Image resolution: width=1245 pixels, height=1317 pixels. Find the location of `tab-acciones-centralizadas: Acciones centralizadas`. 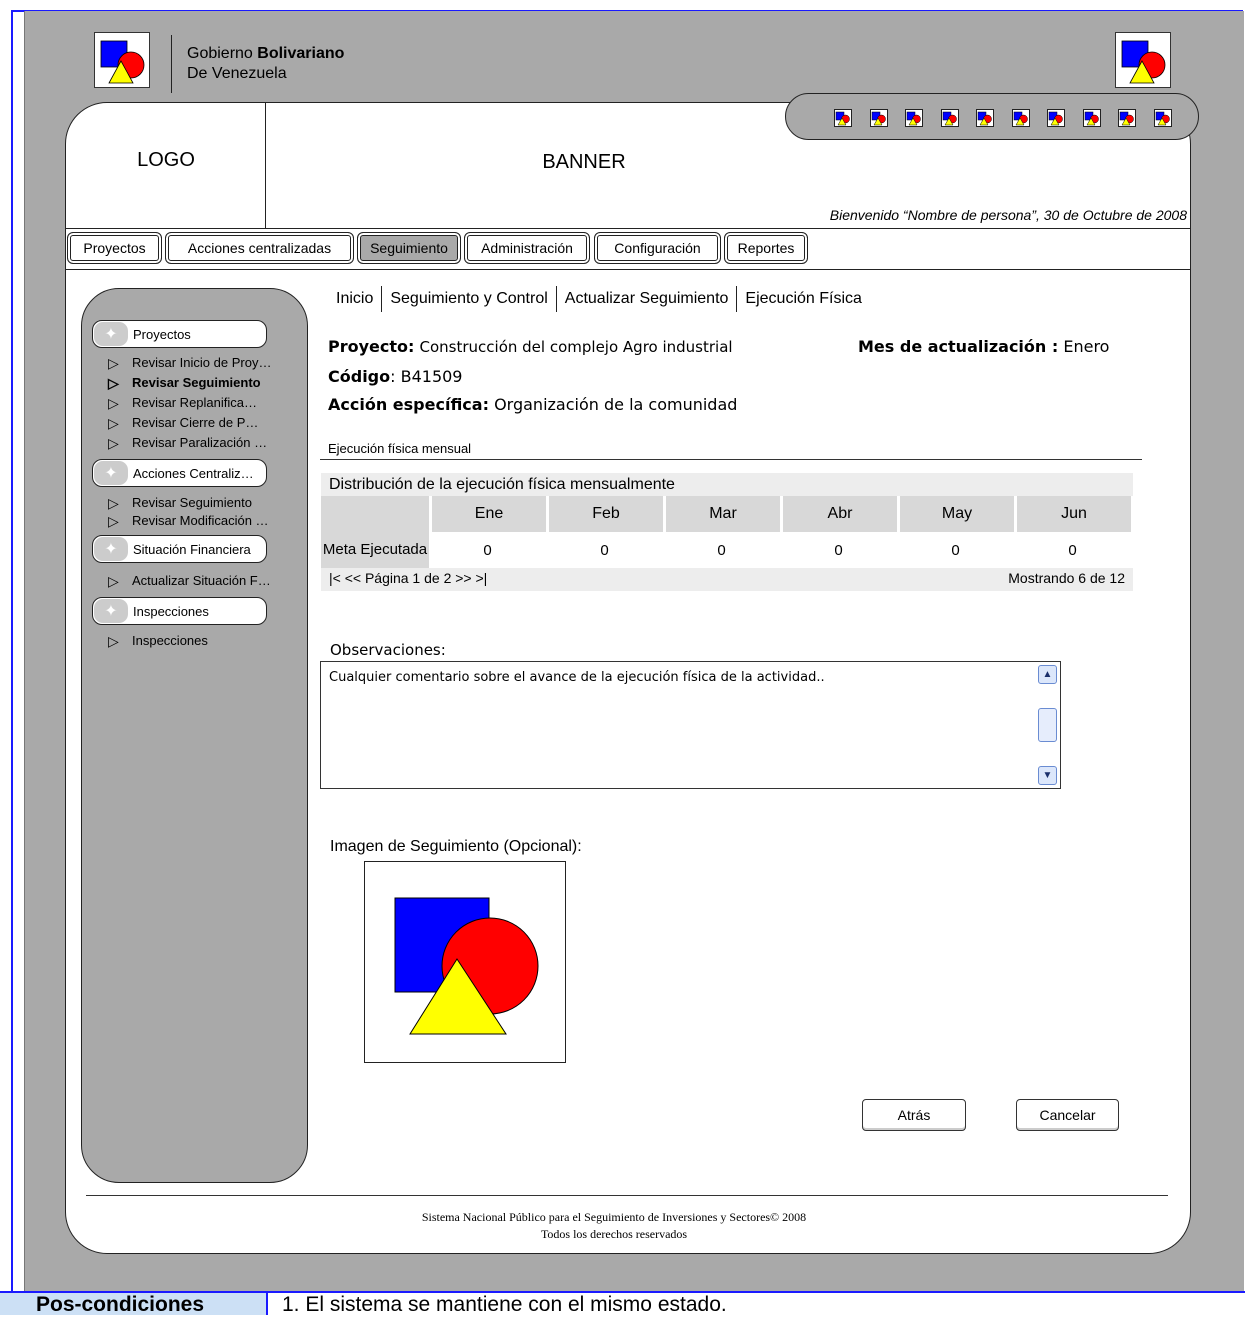

tab-acciones-centralizadas: Acciones centralizadas is located at coordinates (259, 248).